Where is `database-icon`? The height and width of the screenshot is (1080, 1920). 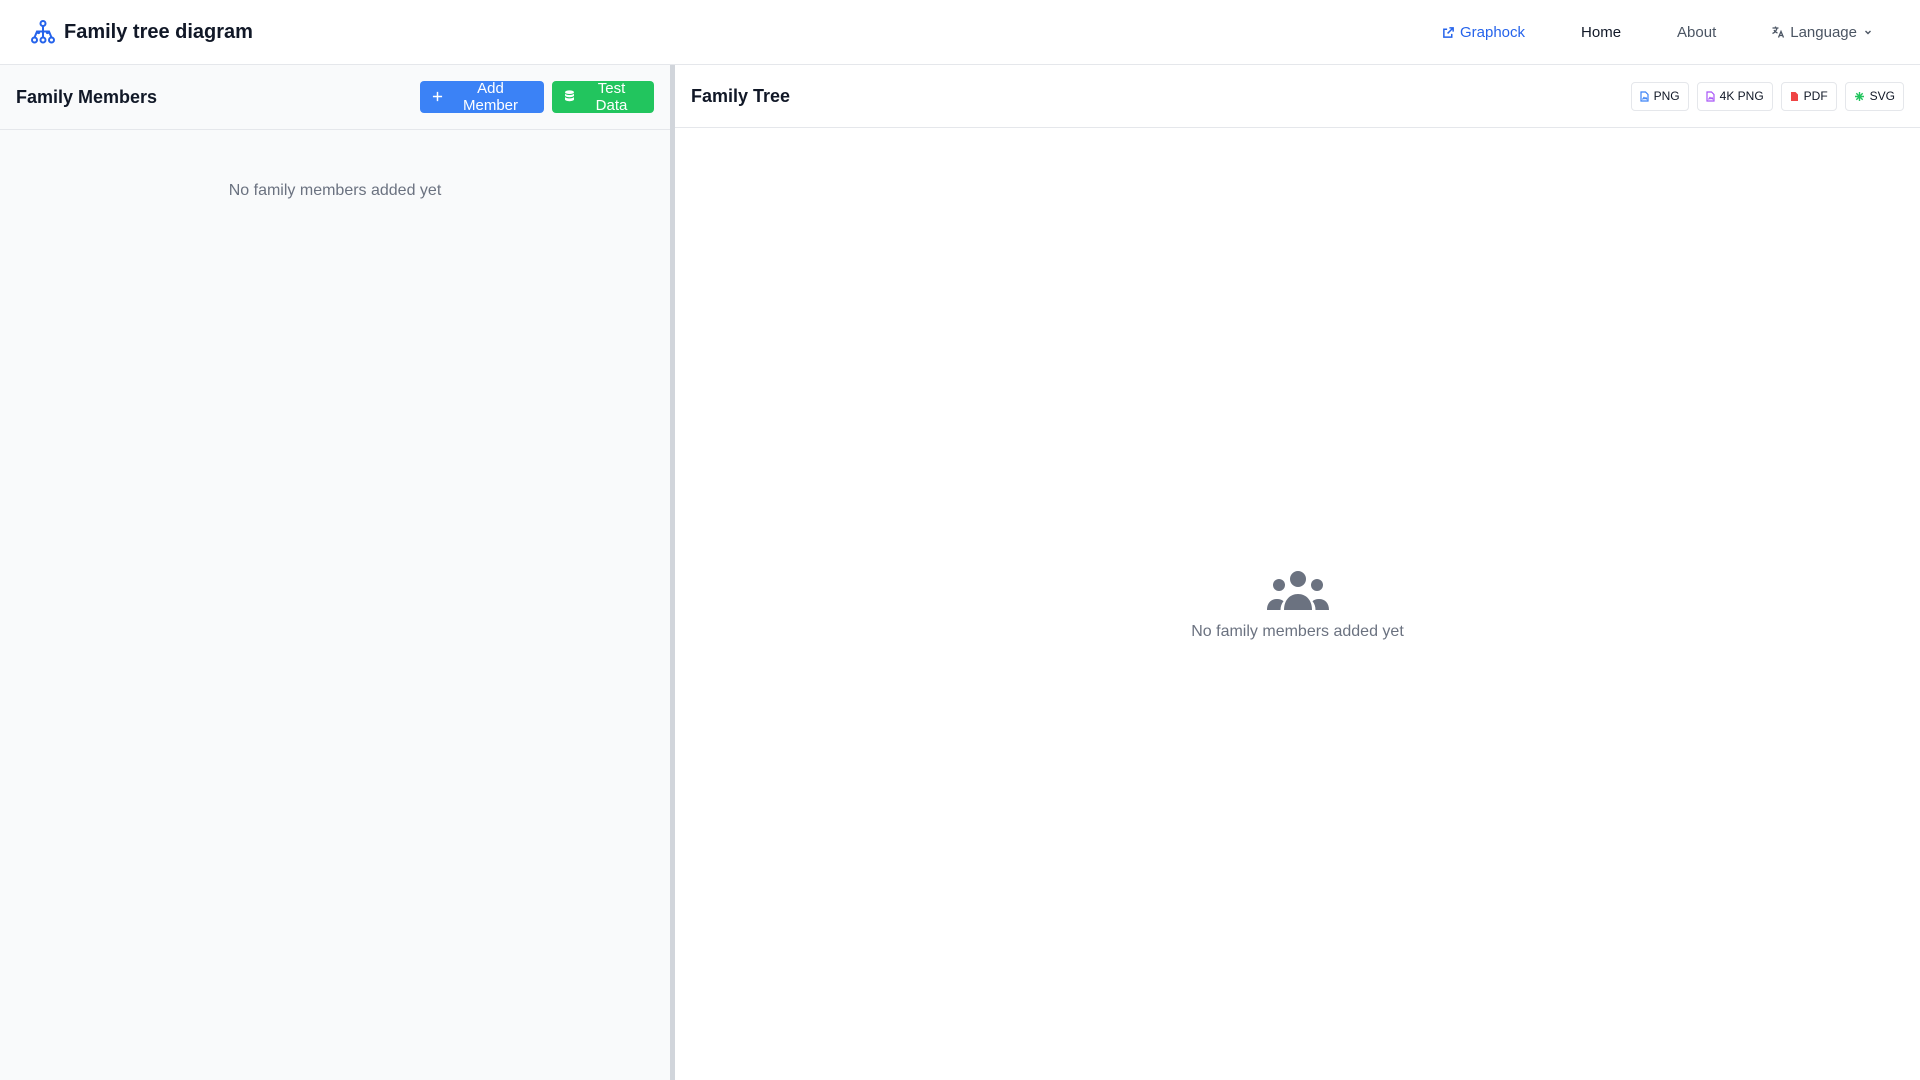 database-icon is located at coordinates (569, 97).